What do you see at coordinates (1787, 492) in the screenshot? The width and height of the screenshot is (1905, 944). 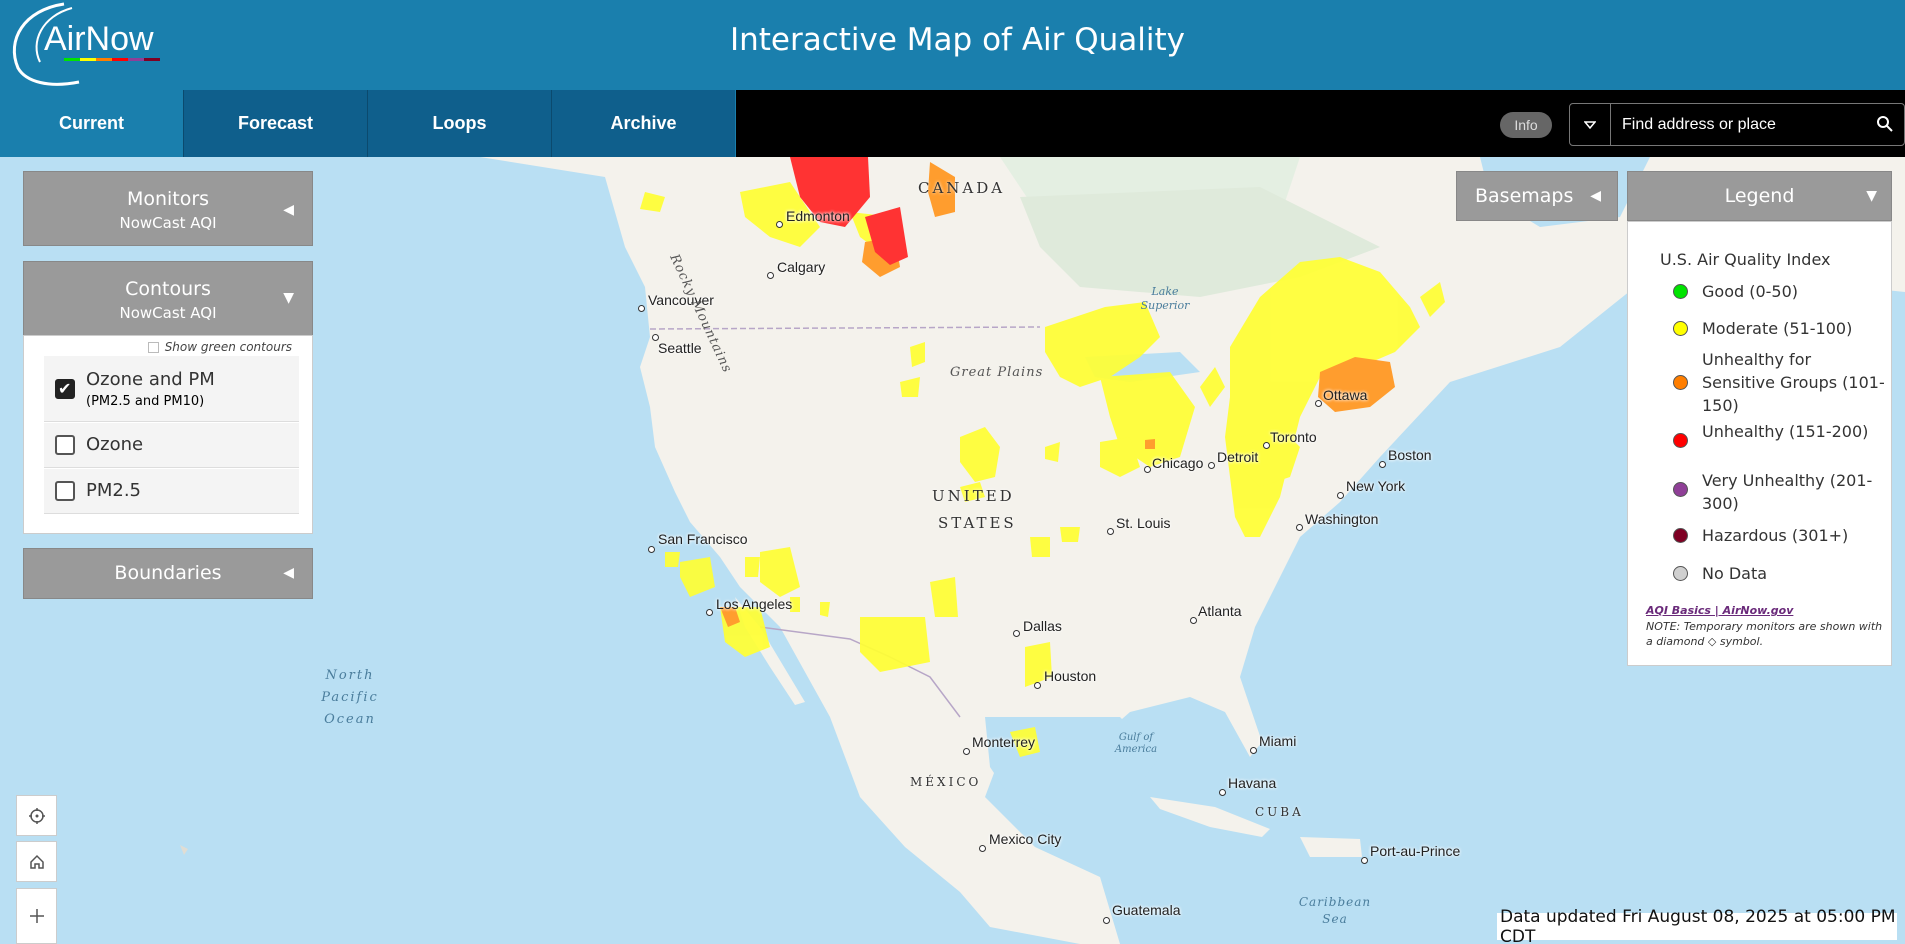 I see `legend-label: Very Unhealthy (201-300)` at bounding box center [1787, 492].